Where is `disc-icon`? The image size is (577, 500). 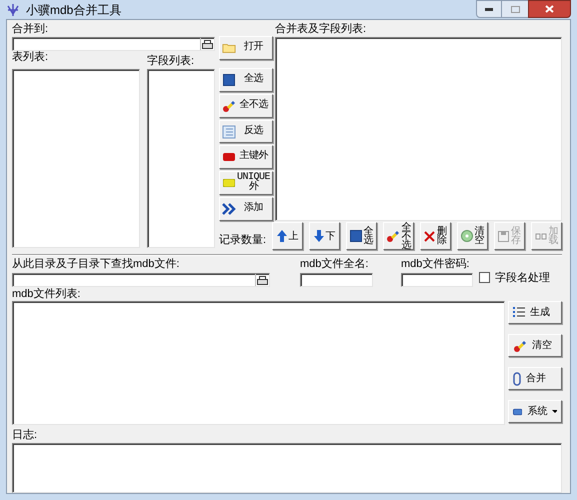
disc-icon is located at coordinates (466, 236).